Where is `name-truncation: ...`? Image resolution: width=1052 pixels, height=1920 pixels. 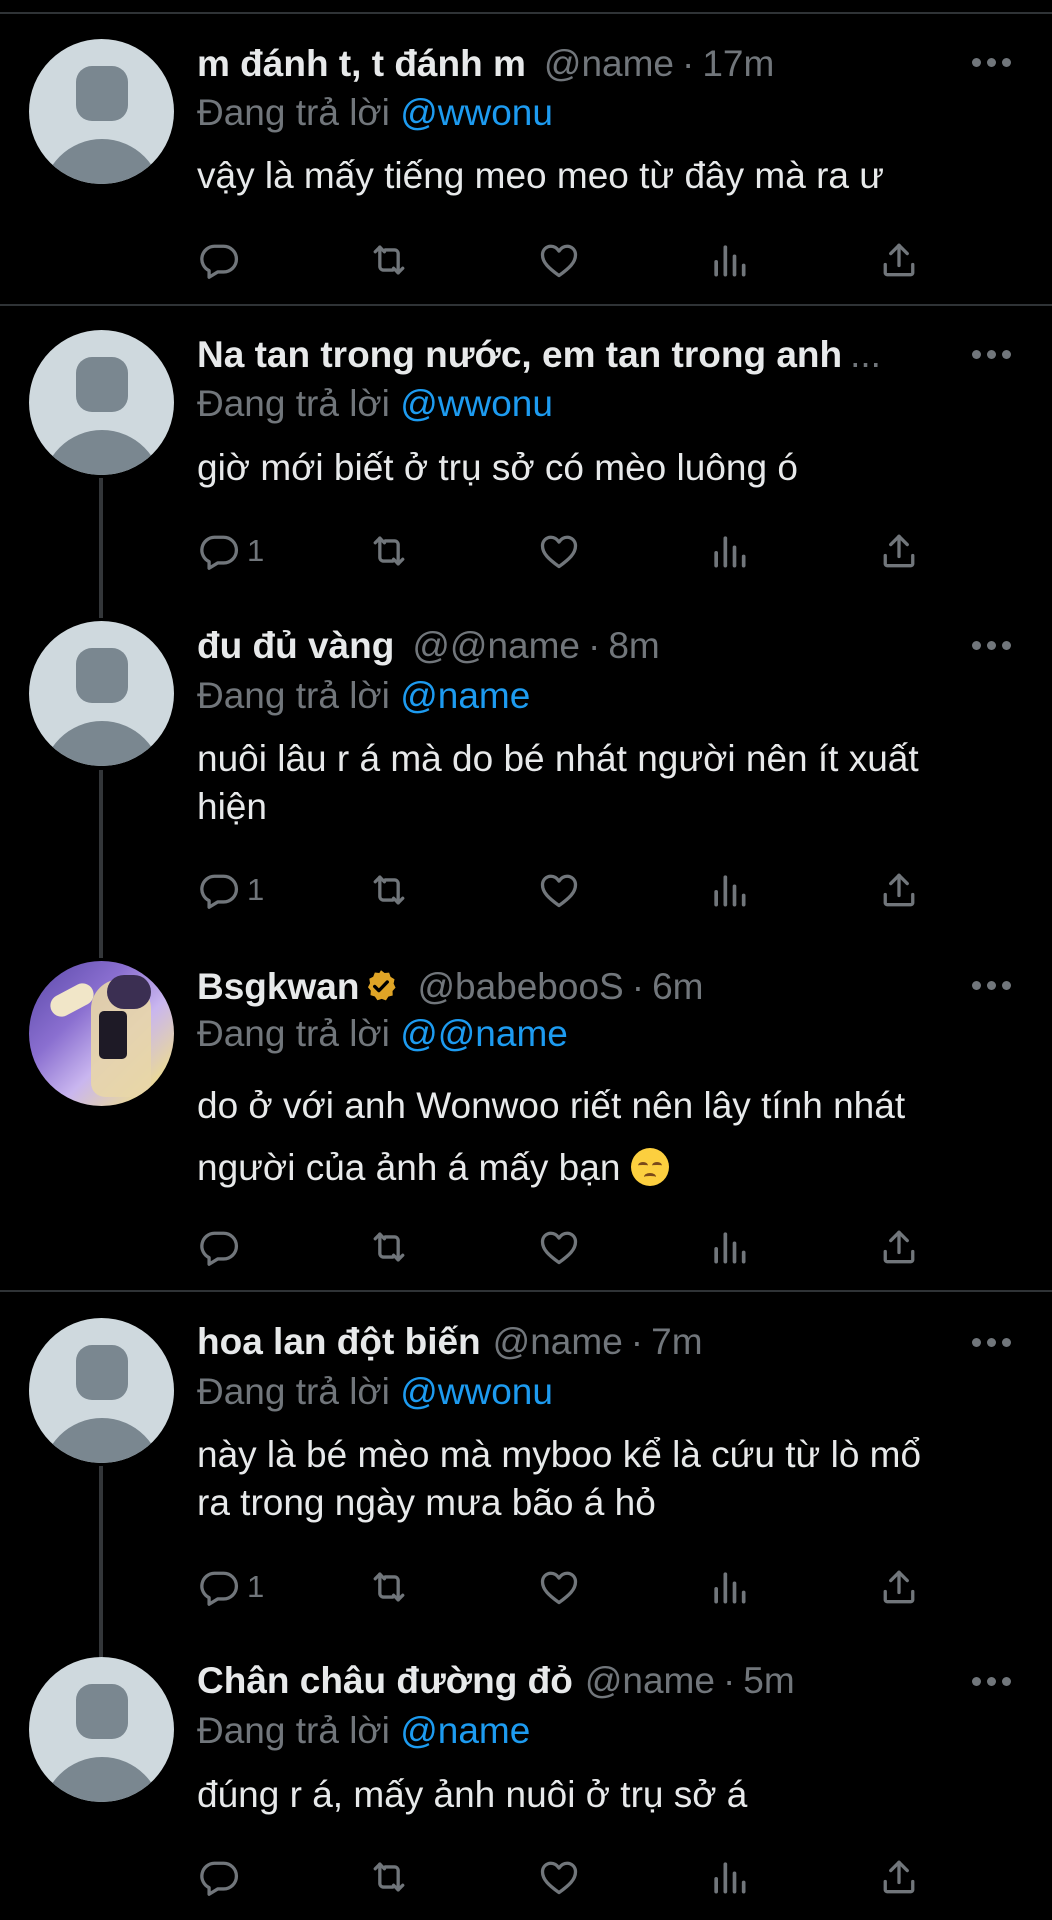
name-truncation: ... is located at coordinates (865, 354).